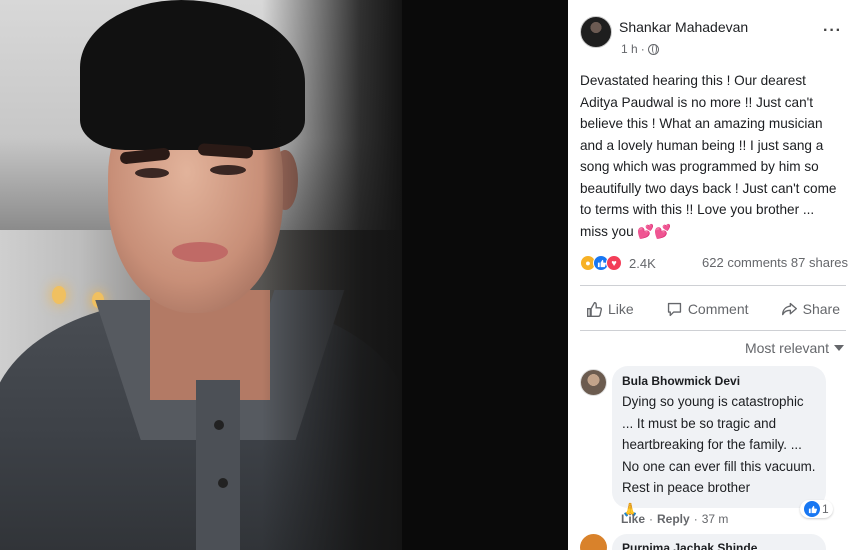 The image size is (850, 550). What do you see at coordinates (812, 509) in the screenshot?
I see `like-icon` at bounding box center [812, 509].